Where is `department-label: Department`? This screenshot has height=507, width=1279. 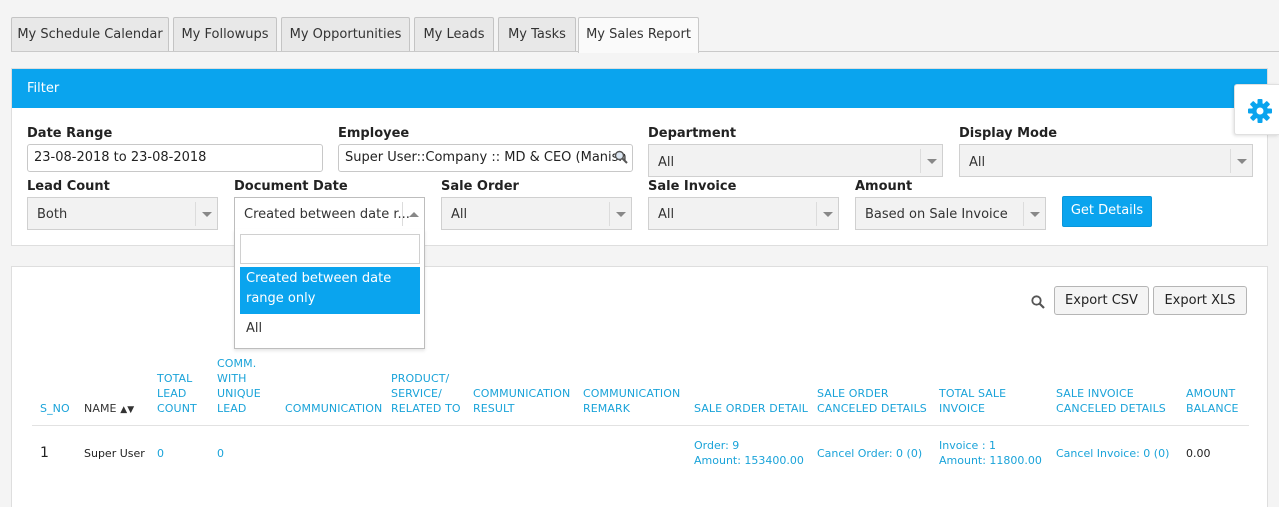 department-label: Department is located at coordinates (692, 133).